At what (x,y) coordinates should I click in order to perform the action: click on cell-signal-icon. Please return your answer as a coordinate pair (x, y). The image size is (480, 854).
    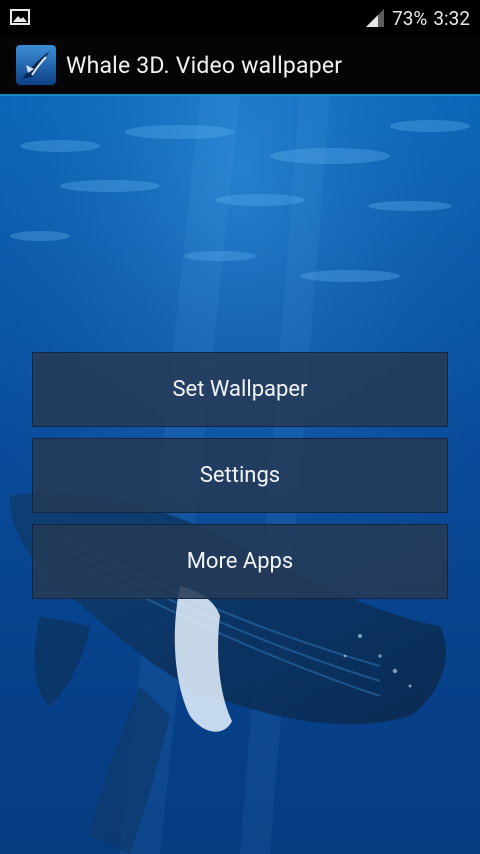
    Looking at the image, I should click on (375, 18).